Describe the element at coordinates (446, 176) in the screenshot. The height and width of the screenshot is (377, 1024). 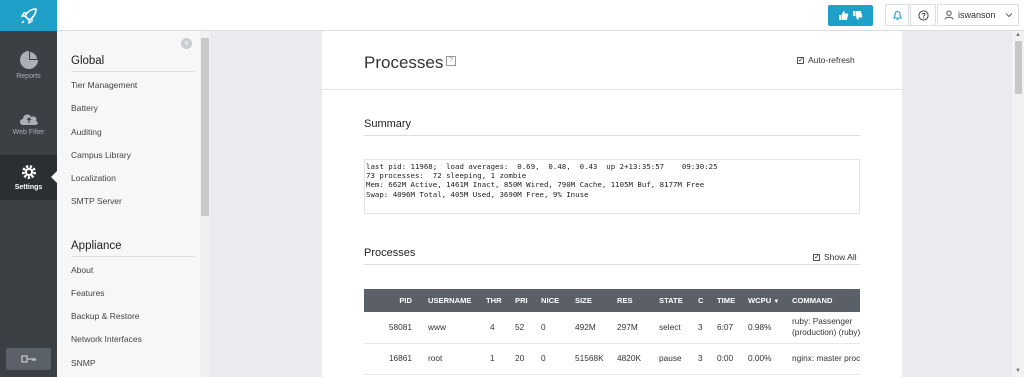
I see `summary-line: 73 processes: 72 sleeping, 1 zombie` at that location.